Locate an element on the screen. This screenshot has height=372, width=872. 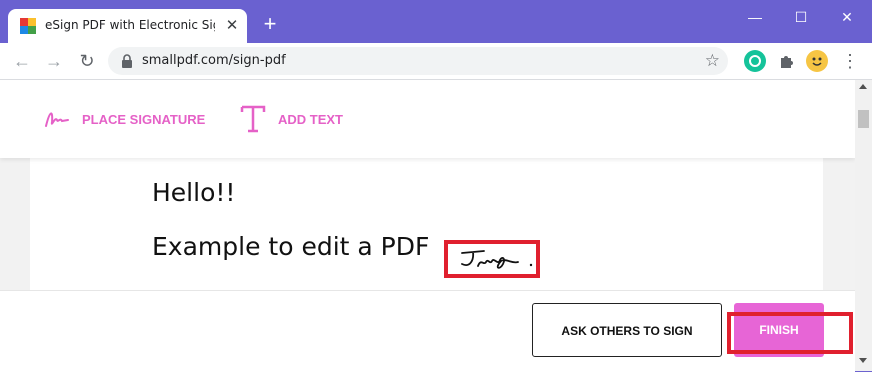
add-text-label: ADD TEXT is located at coordinates (310, 119).